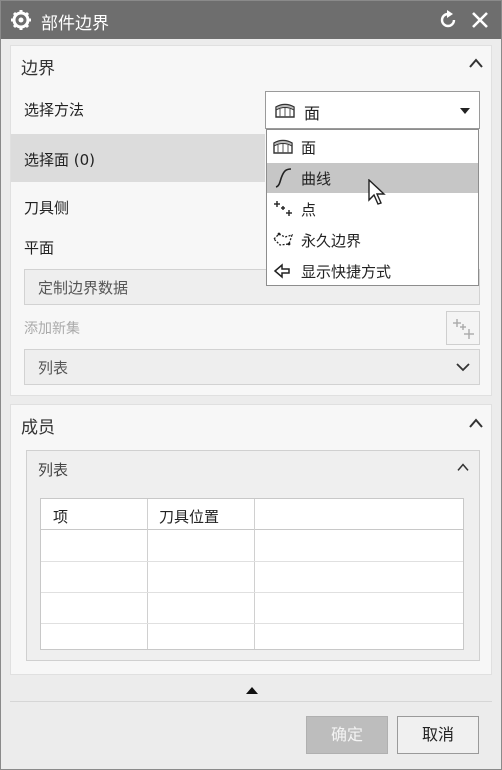 The width and height of the screenshot is (502, 770). I want to click on select-method-label: 选择方法, so click(54, 110).